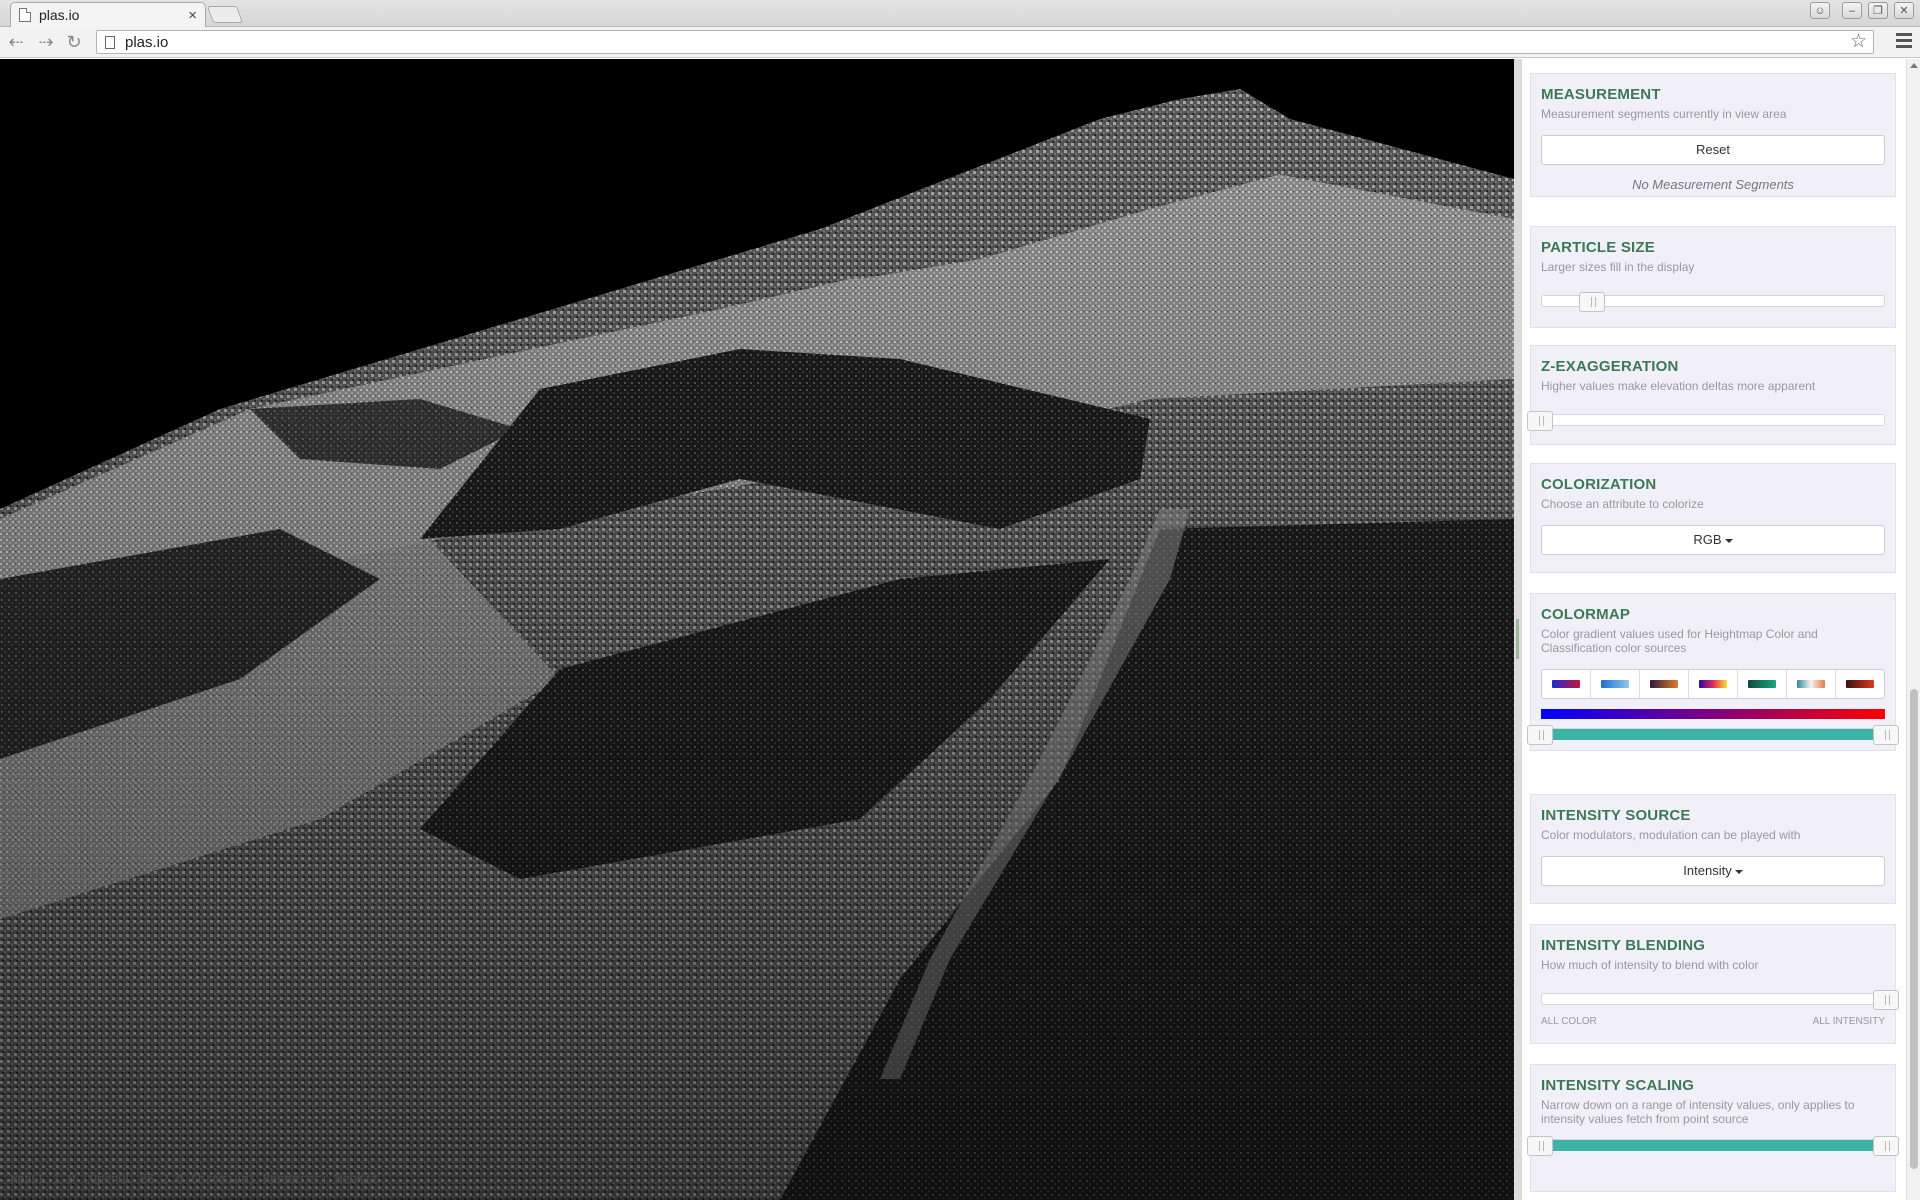 This screenshot has width=1920, height=1200. What do you see at coordinates (1904, 42) in the screenshot?
I see `hamburger-menu-icon` at bounding box center [1904, 42].